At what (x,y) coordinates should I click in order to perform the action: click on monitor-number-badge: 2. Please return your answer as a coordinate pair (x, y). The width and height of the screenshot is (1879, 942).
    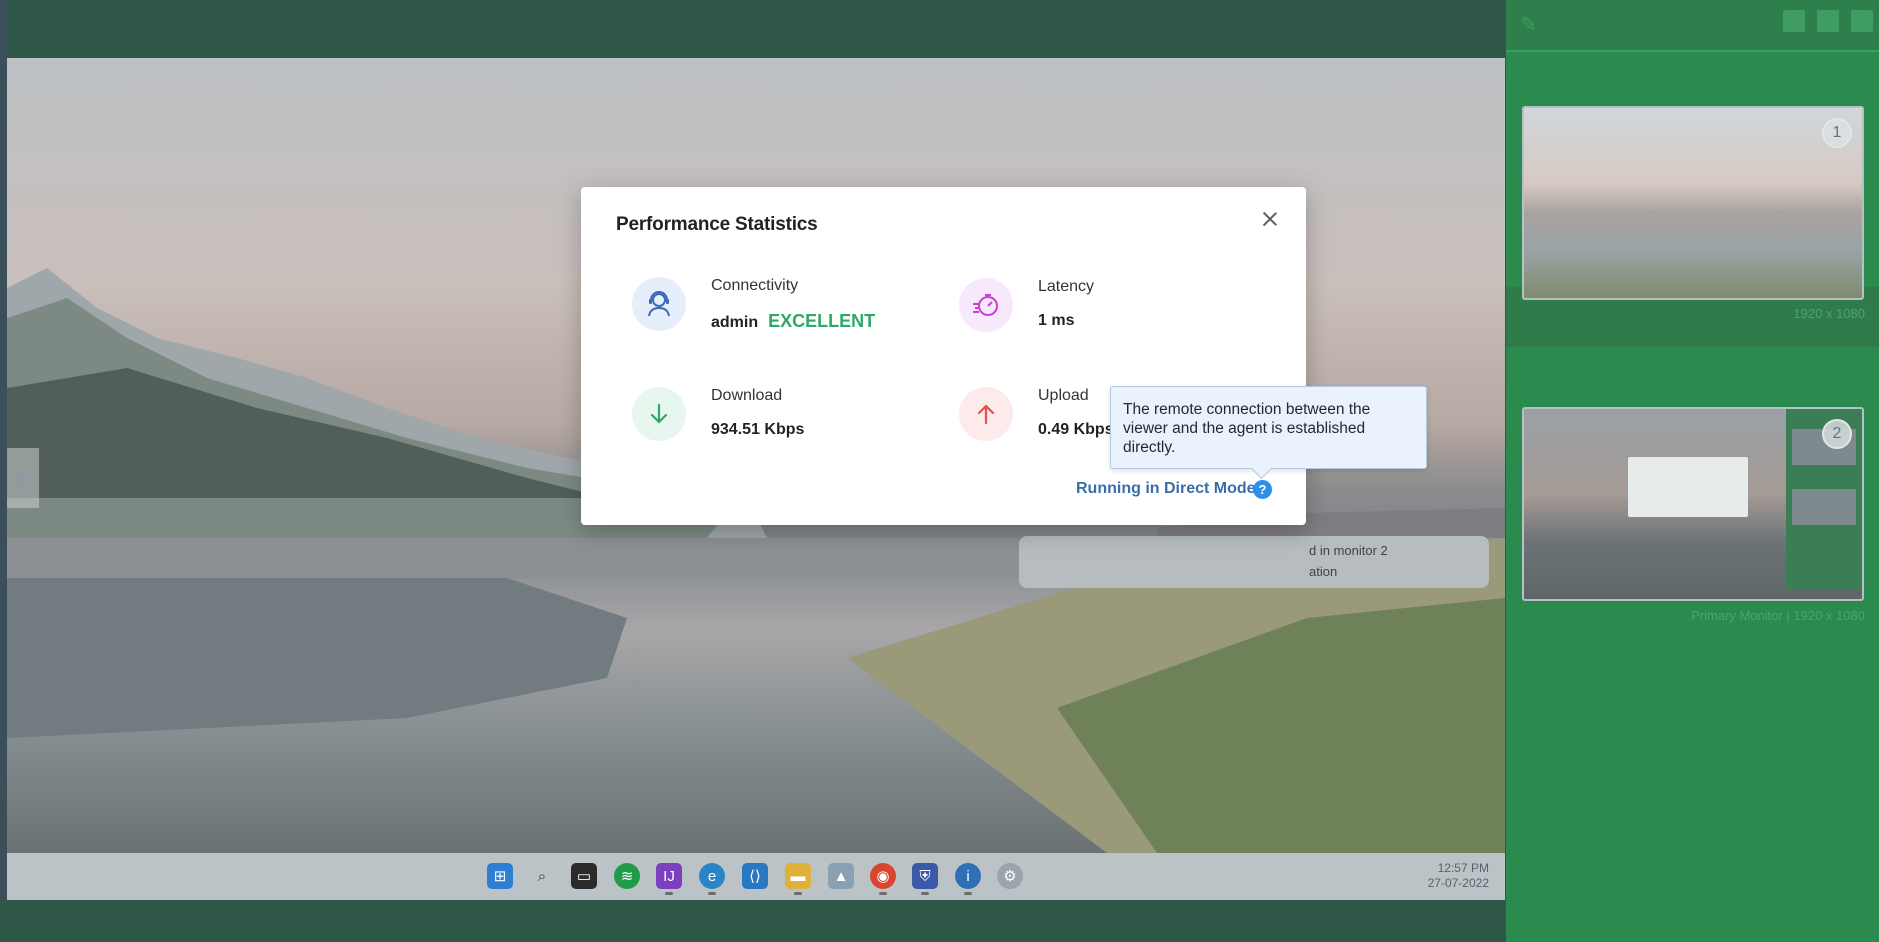
    Looking at the image, I should click on (1837, 434).